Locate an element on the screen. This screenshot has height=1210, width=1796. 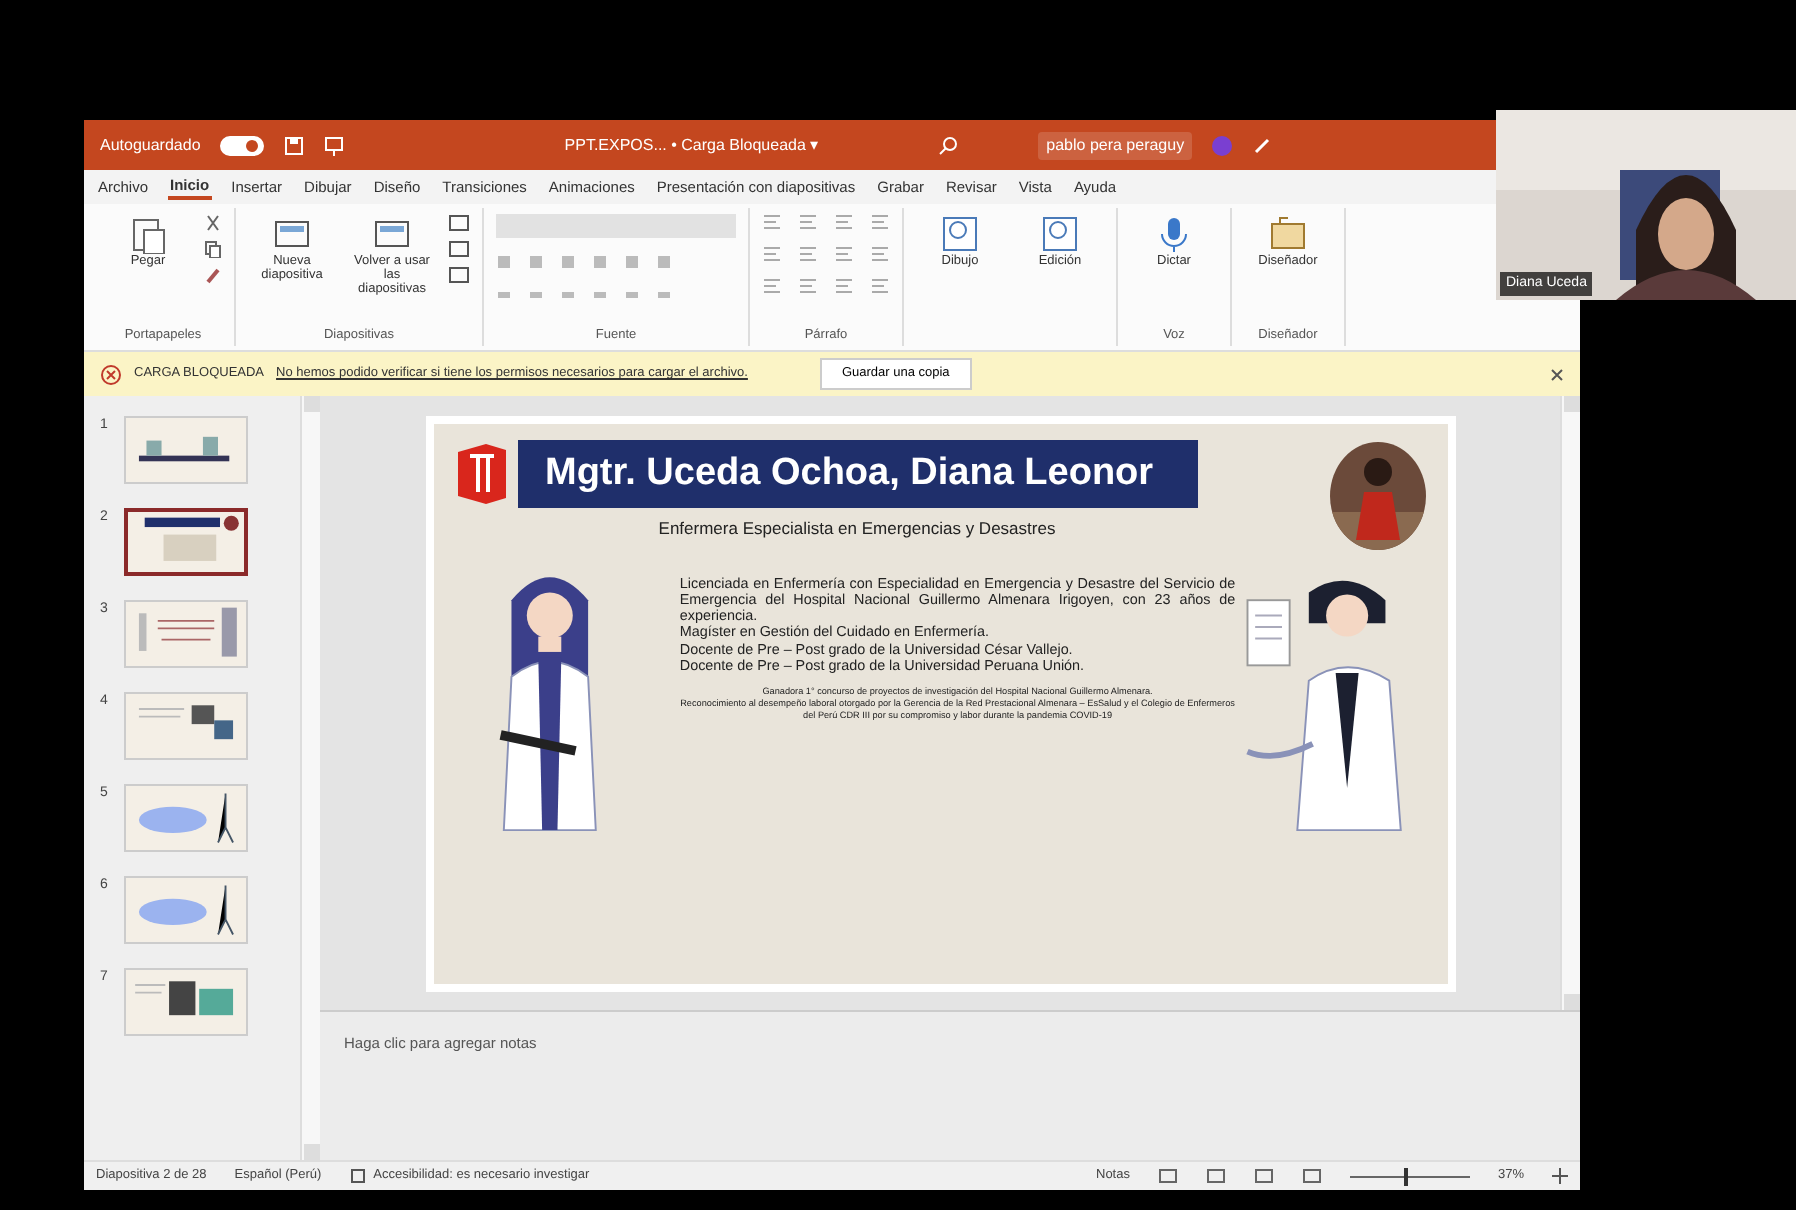
autosave-toggle is located at coordinates (242, 145).